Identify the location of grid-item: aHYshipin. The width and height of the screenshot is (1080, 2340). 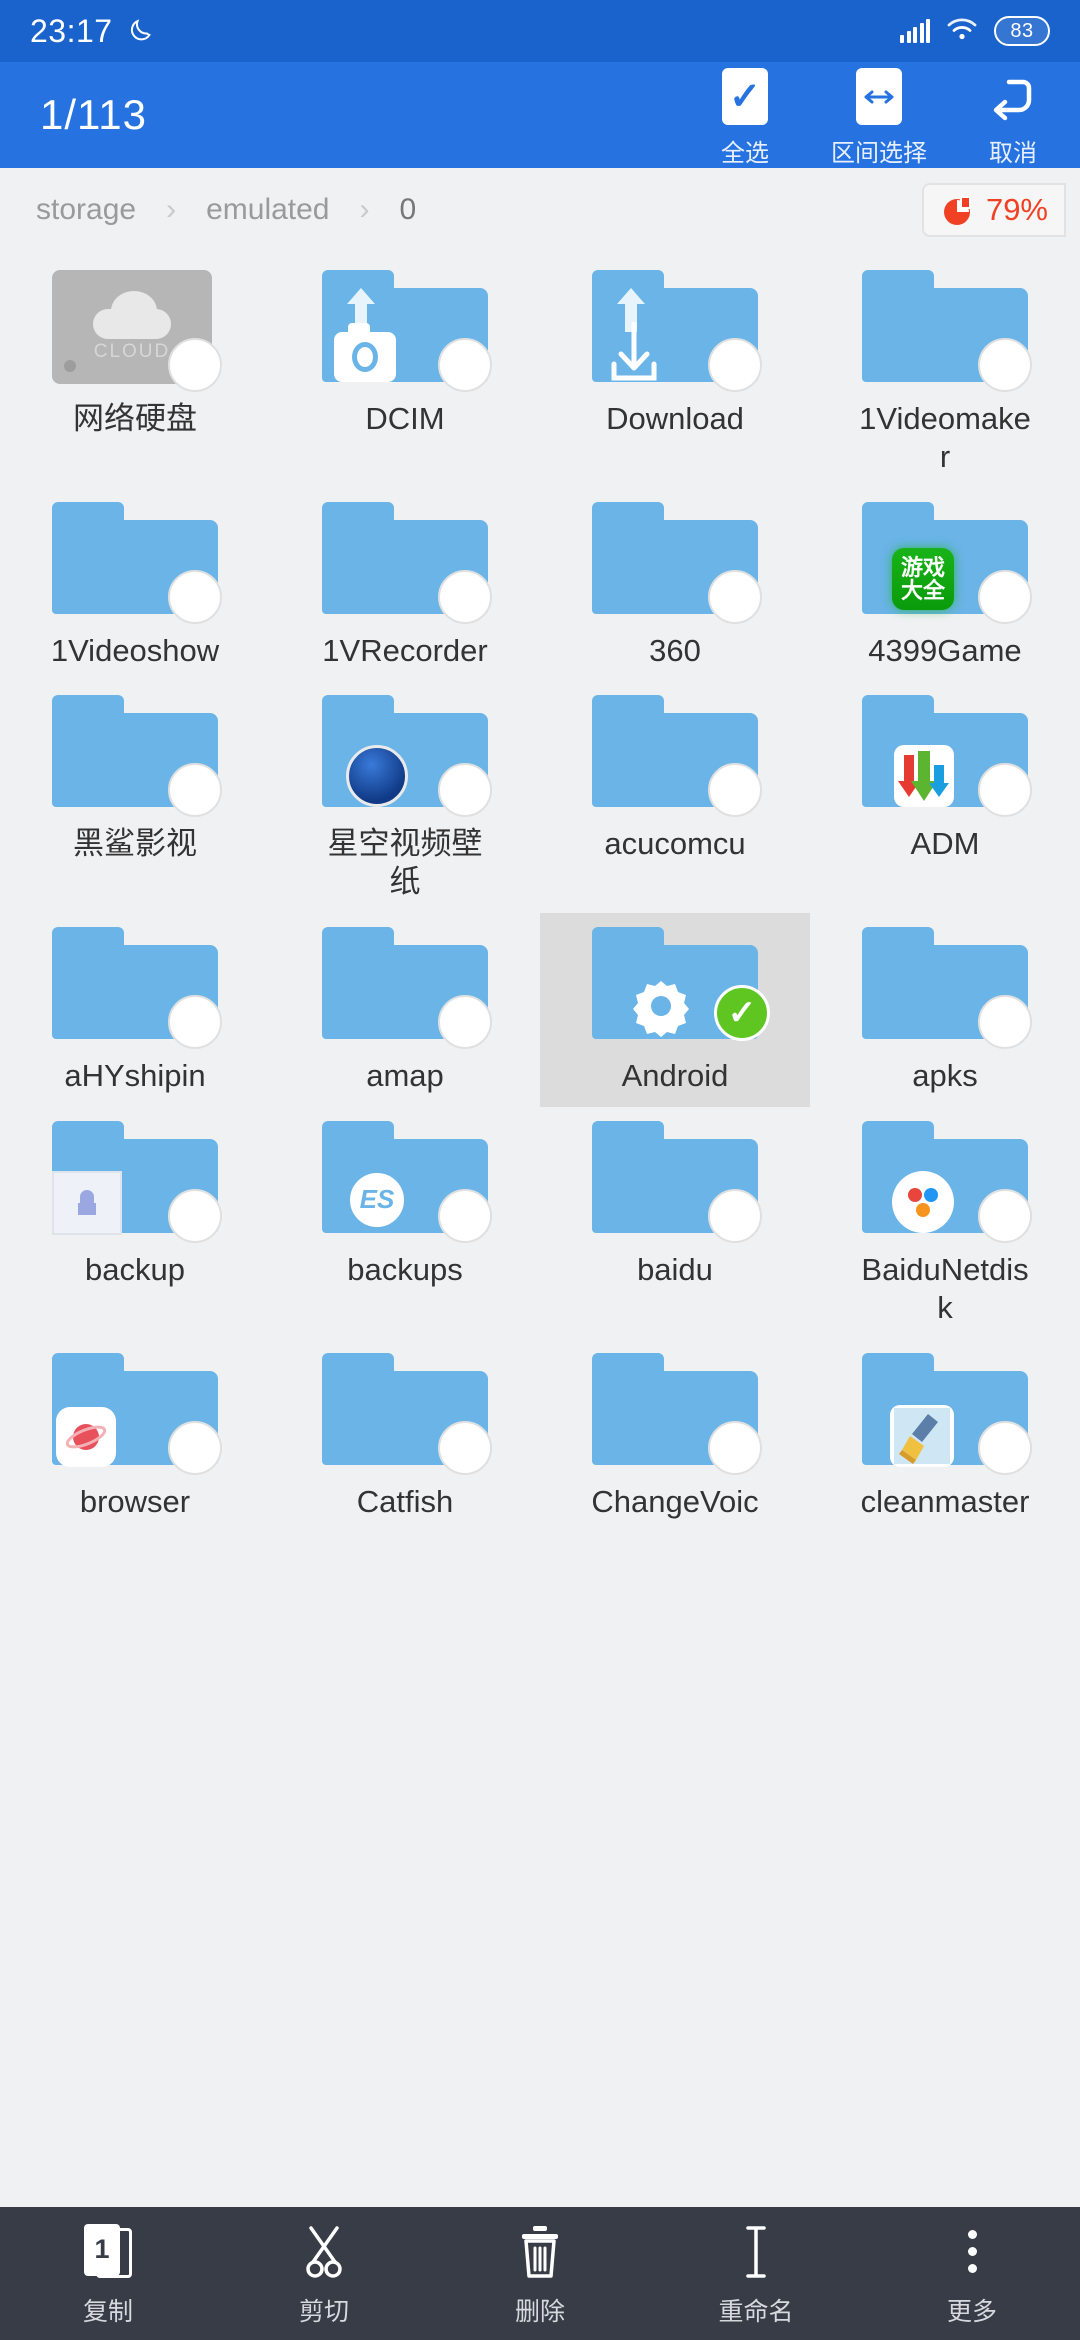
(135, 1010).